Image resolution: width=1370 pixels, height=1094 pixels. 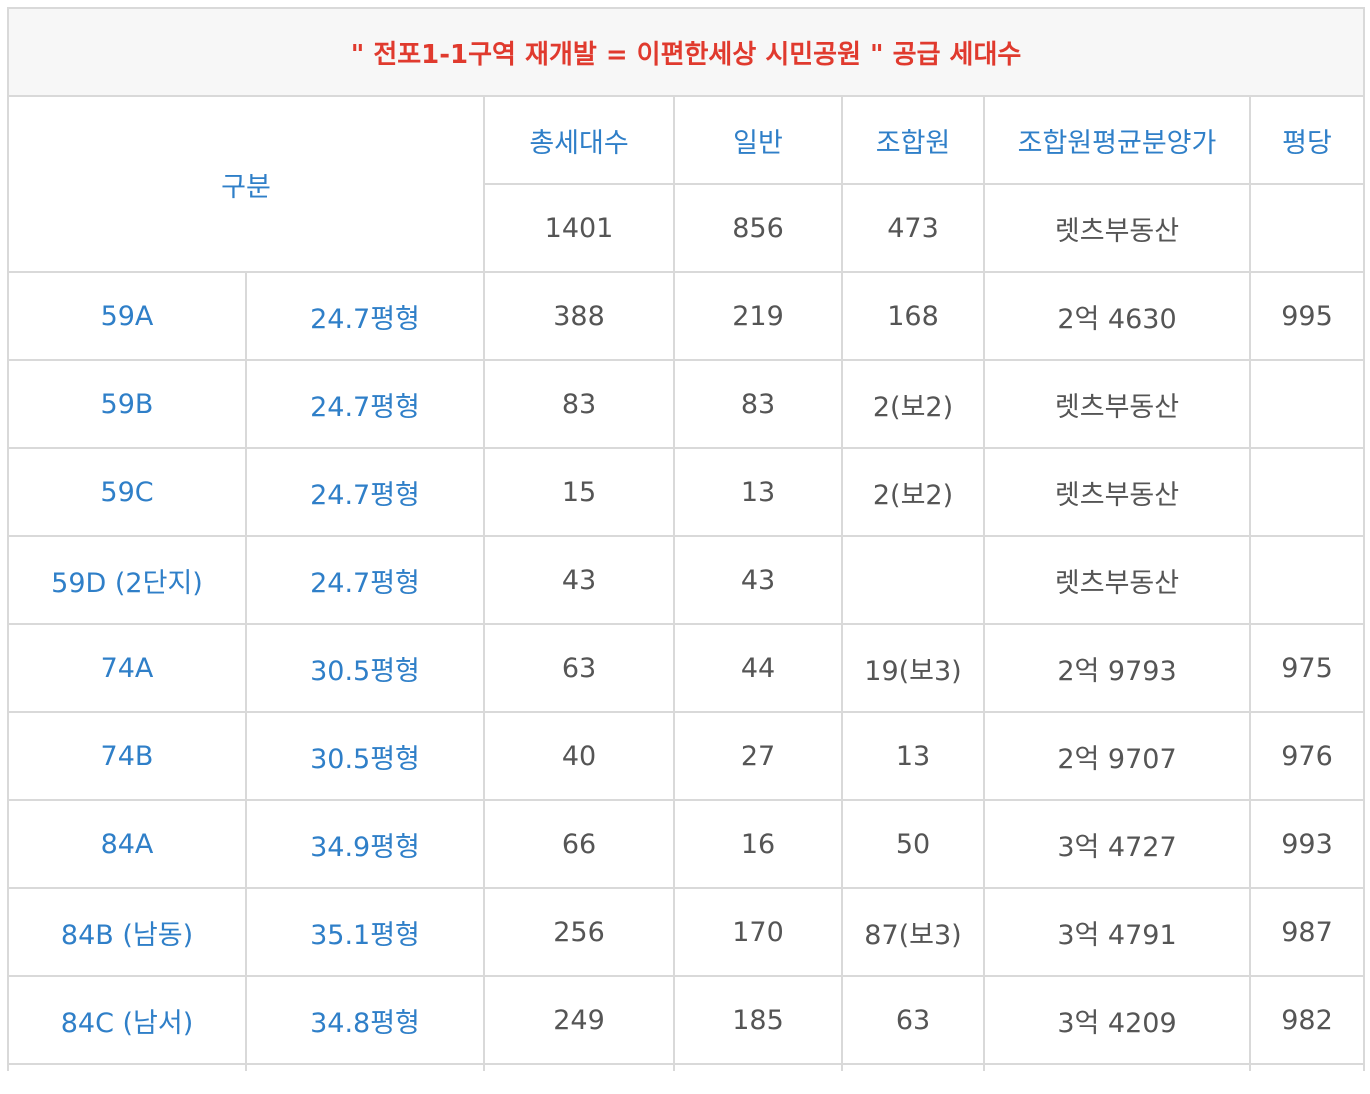 What do you see at coordinates (1117, 140) in the screenshot?
I see `avg-price-header: 조합원평균분양가` at bounding box center [1117, 140].